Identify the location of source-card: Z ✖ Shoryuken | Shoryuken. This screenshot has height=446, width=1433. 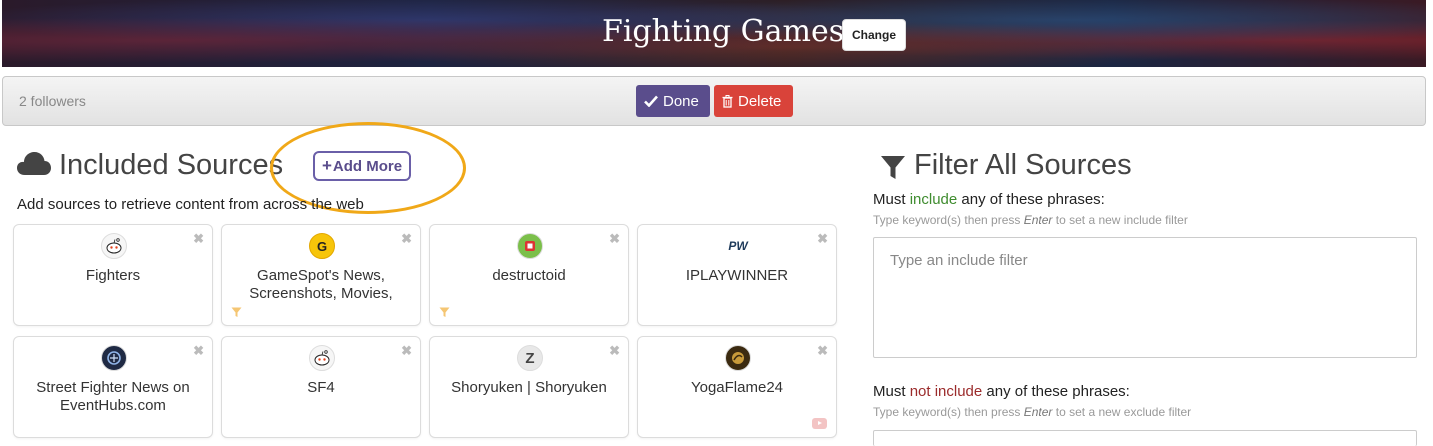
(529, 387).